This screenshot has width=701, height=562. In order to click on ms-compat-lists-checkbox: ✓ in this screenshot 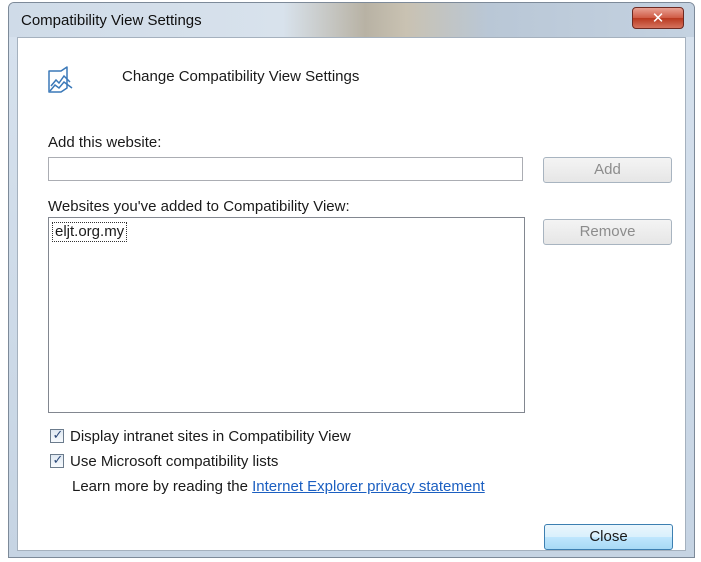, I will do `click(57, 460)`.